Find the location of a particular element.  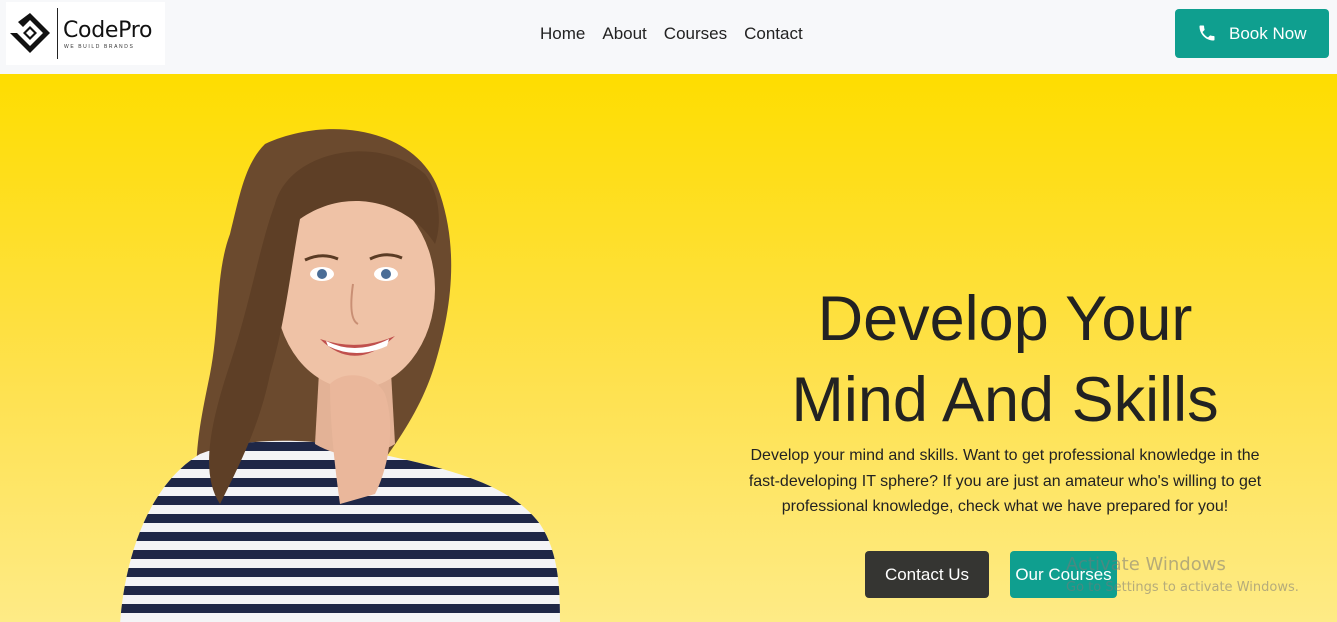

book-now-button: Book Now is located at coordinates (1252, 33).